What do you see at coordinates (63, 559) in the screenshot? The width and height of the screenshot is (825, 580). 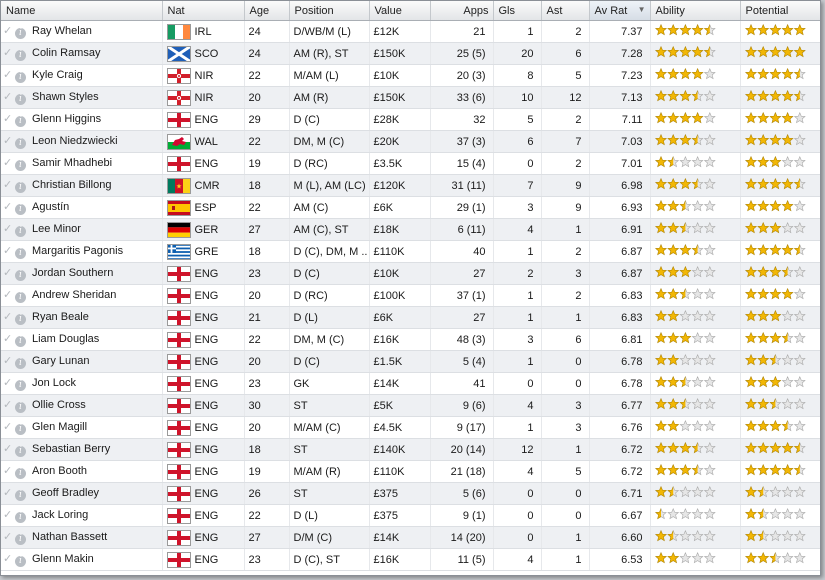 I see `player-name: Glenn Makin` at bounding box center [63, 559].